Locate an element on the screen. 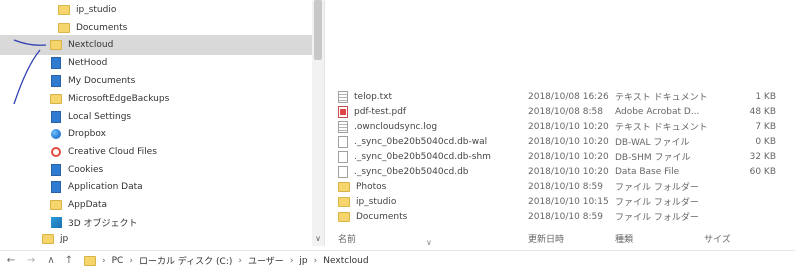 The height and width of the screenshot is (270, 795). breadcrumb-jp: jp is located at coordinates (303, 261).